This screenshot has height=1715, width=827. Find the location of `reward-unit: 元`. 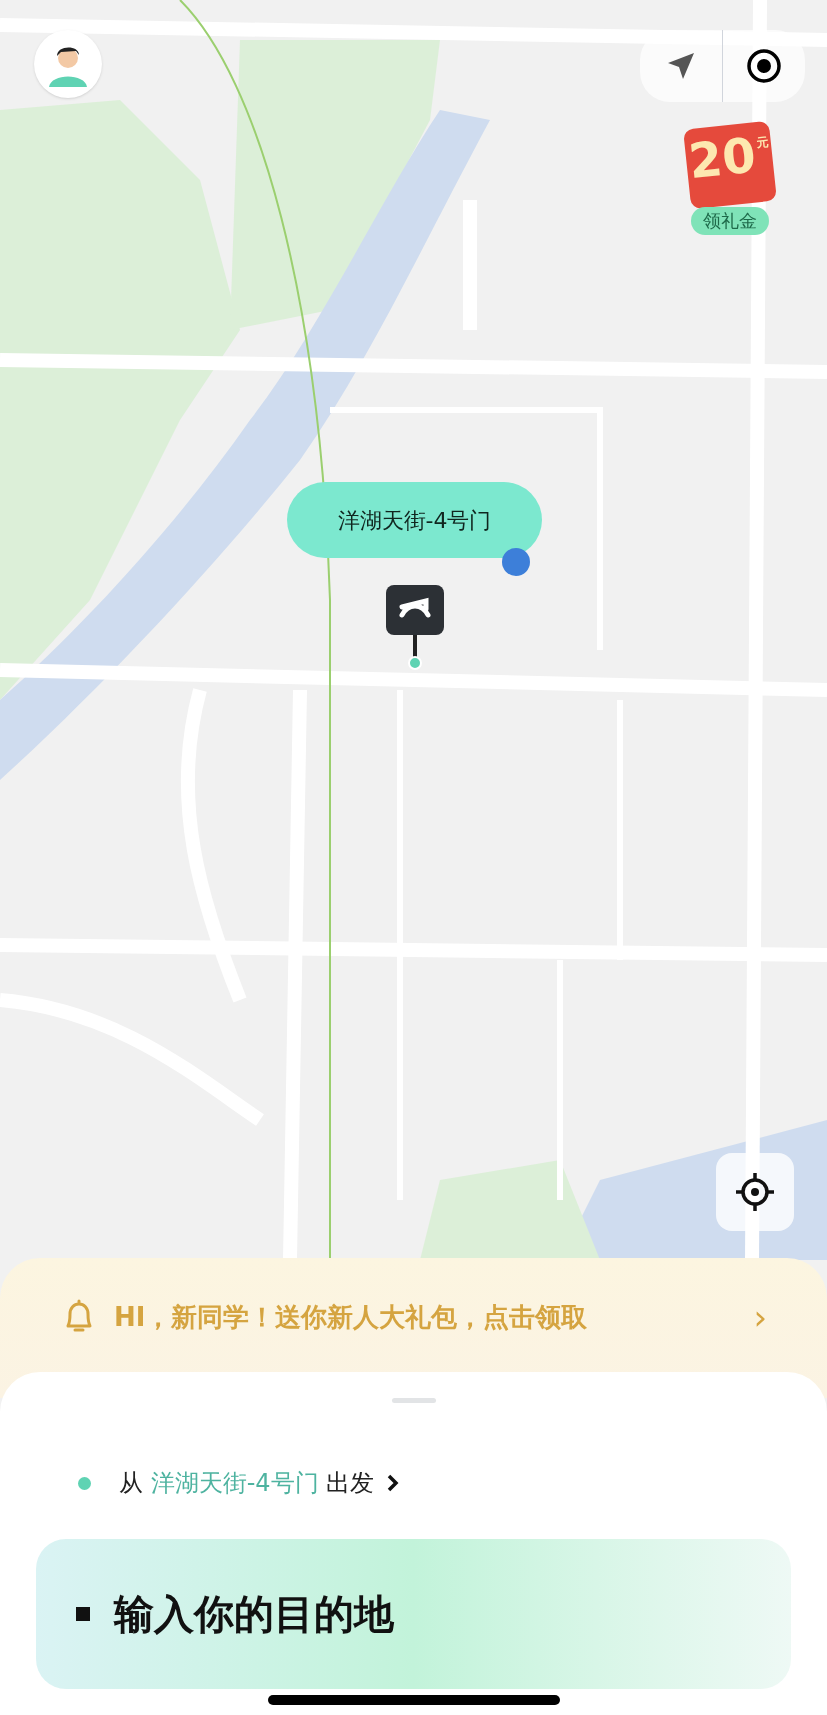

reward-unit: 元 is located at coordinates (762, 143).